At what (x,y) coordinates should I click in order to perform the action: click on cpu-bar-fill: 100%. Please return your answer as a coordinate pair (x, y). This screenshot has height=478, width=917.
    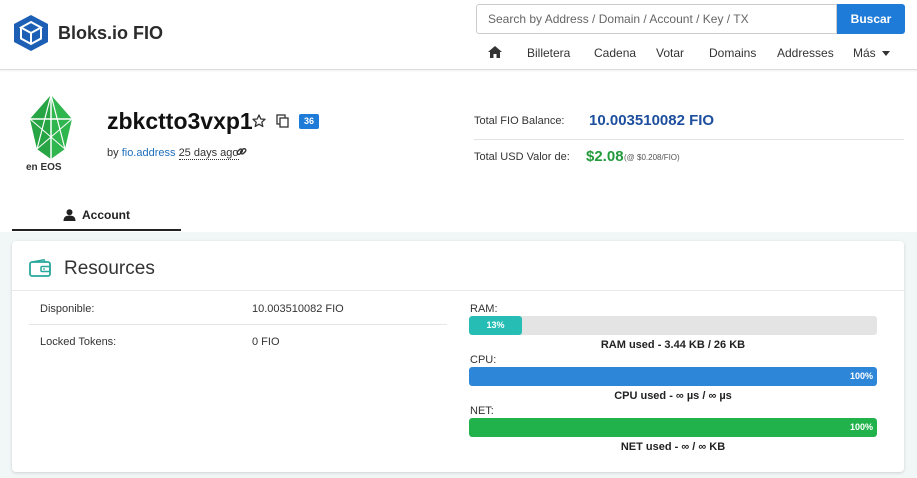
    Looking at the image, I should click on (673, 376).